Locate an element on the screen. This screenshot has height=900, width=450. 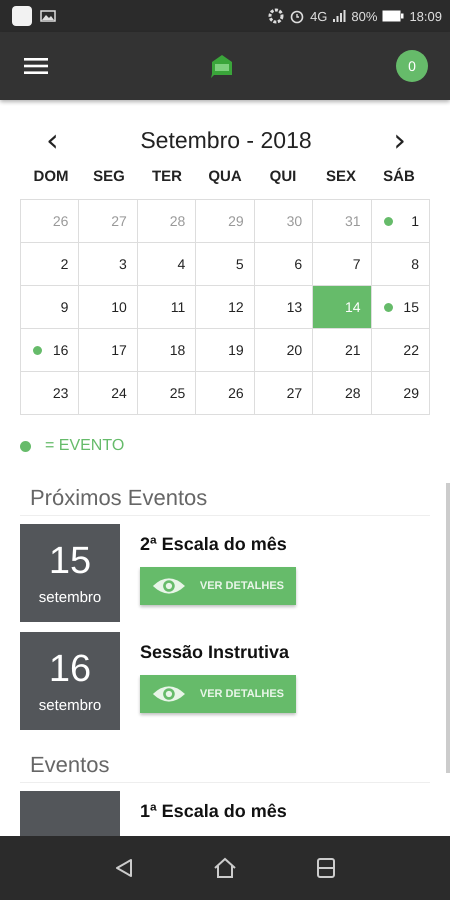
battery-percent: 80% is located at coordinates (364, 16).